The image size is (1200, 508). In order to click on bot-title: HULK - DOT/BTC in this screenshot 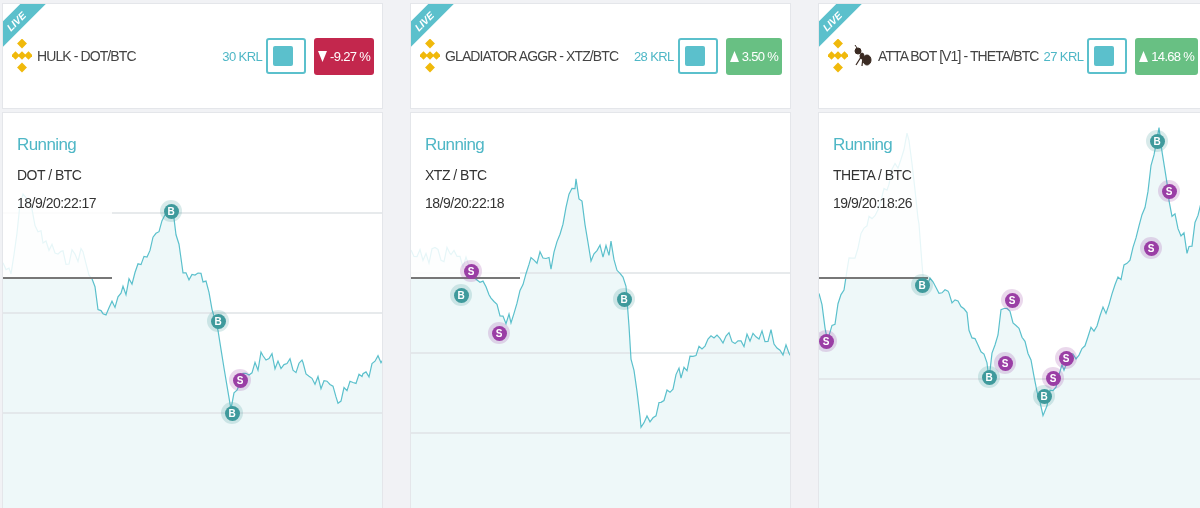, I will do `click(86, 56)`.